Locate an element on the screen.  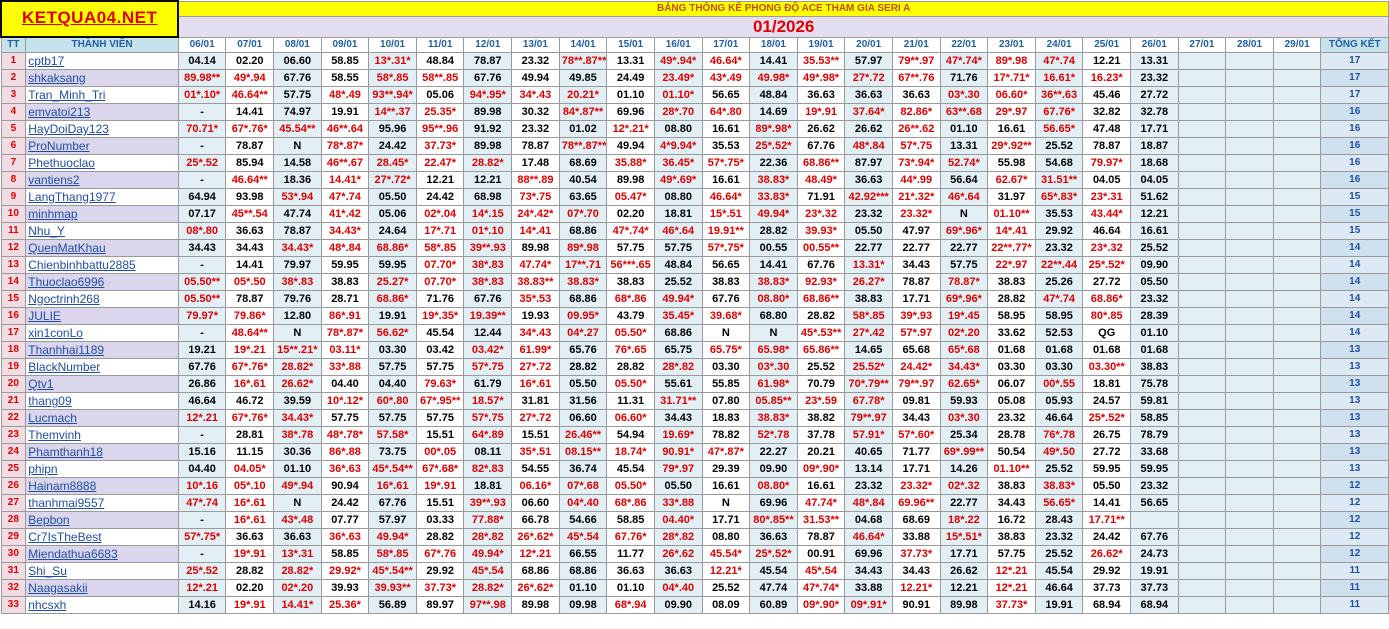
row-number: 16 is located at coordinates (13, 316).